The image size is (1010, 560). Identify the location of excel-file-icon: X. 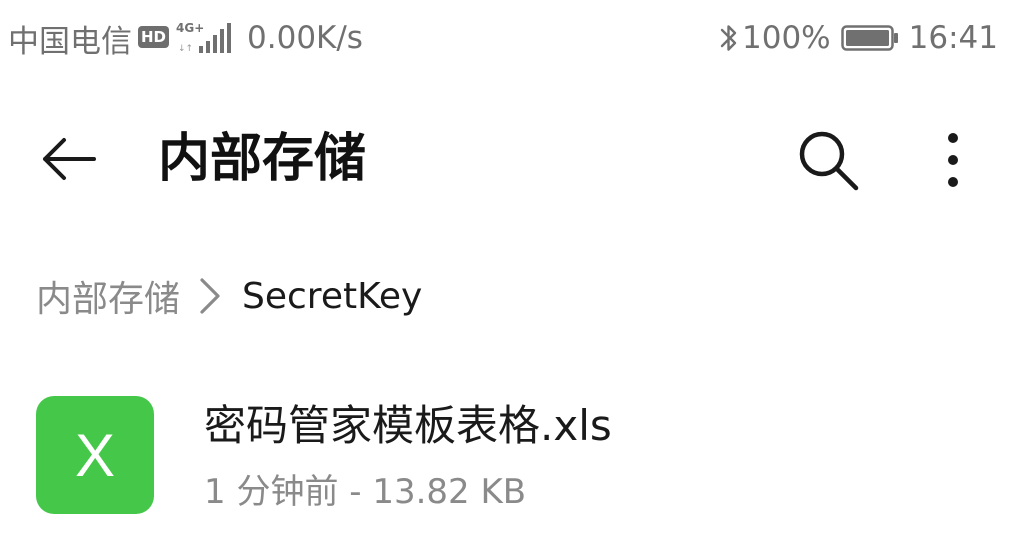
(95, 455).